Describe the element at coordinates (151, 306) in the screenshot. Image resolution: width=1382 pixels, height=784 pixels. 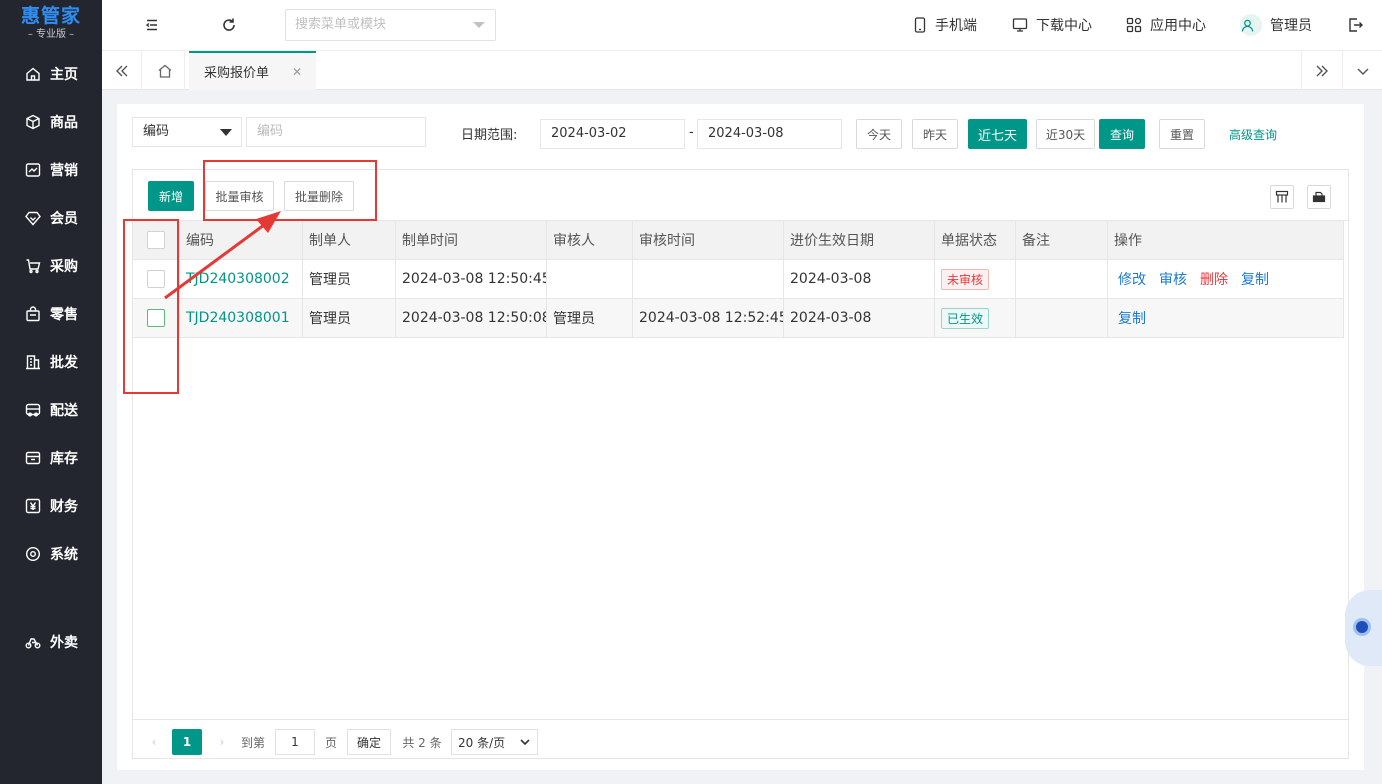
I see `annotation-box-checkboxes` at that location.